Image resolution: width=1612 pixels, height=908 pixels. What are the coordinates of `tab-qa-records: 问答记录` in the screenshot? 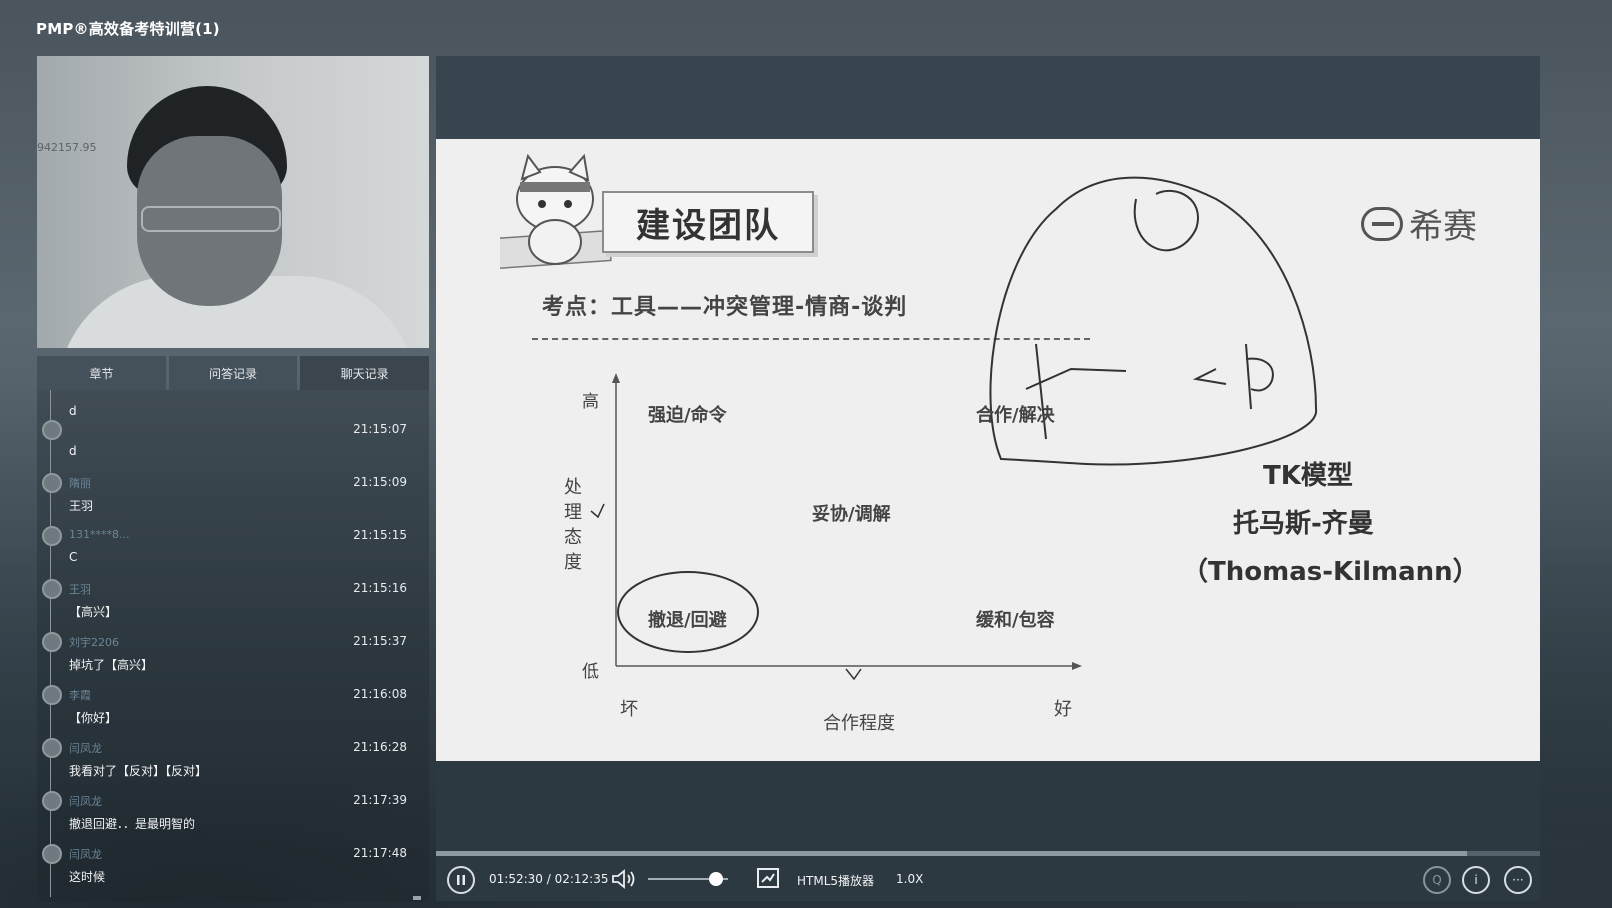 It's located at (233, 373).